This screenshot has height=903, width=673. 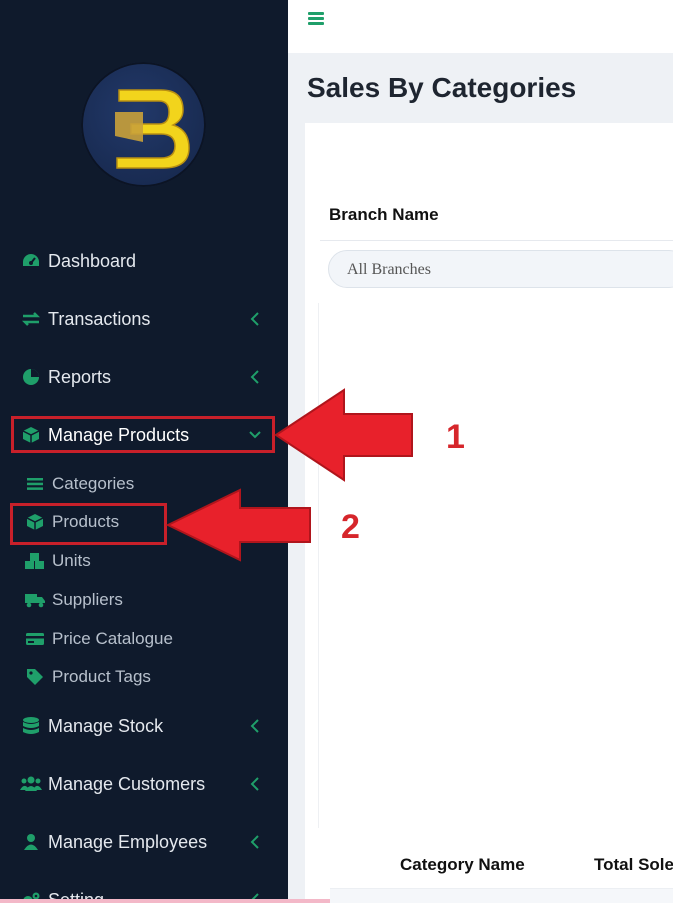 What do you see at coordinates (71, 560) in the screenshot?
I see `sidebar-subitem-label: Units` at bounding box center [71, 560].